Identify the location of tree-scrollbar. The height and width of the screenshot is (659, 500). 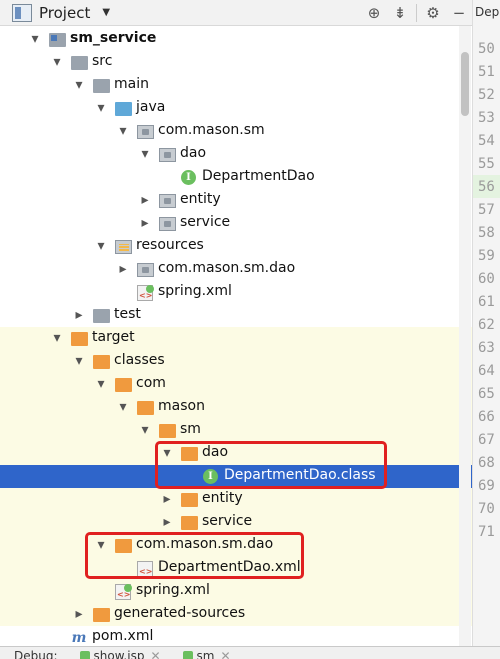
(465, 336).